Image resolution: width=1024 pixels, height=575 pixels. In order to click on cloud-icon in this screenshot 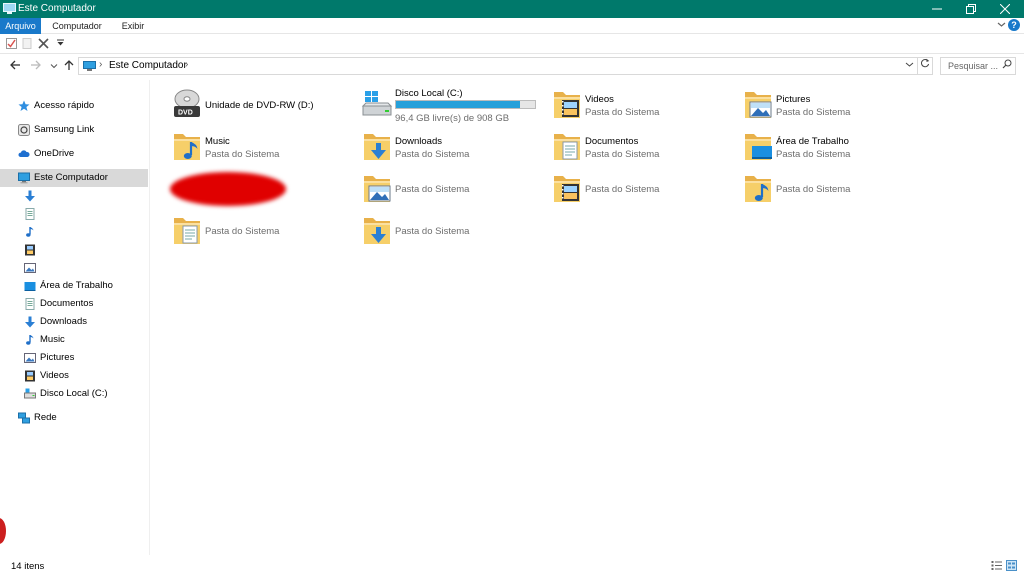, I will do `click(24, 154)`.